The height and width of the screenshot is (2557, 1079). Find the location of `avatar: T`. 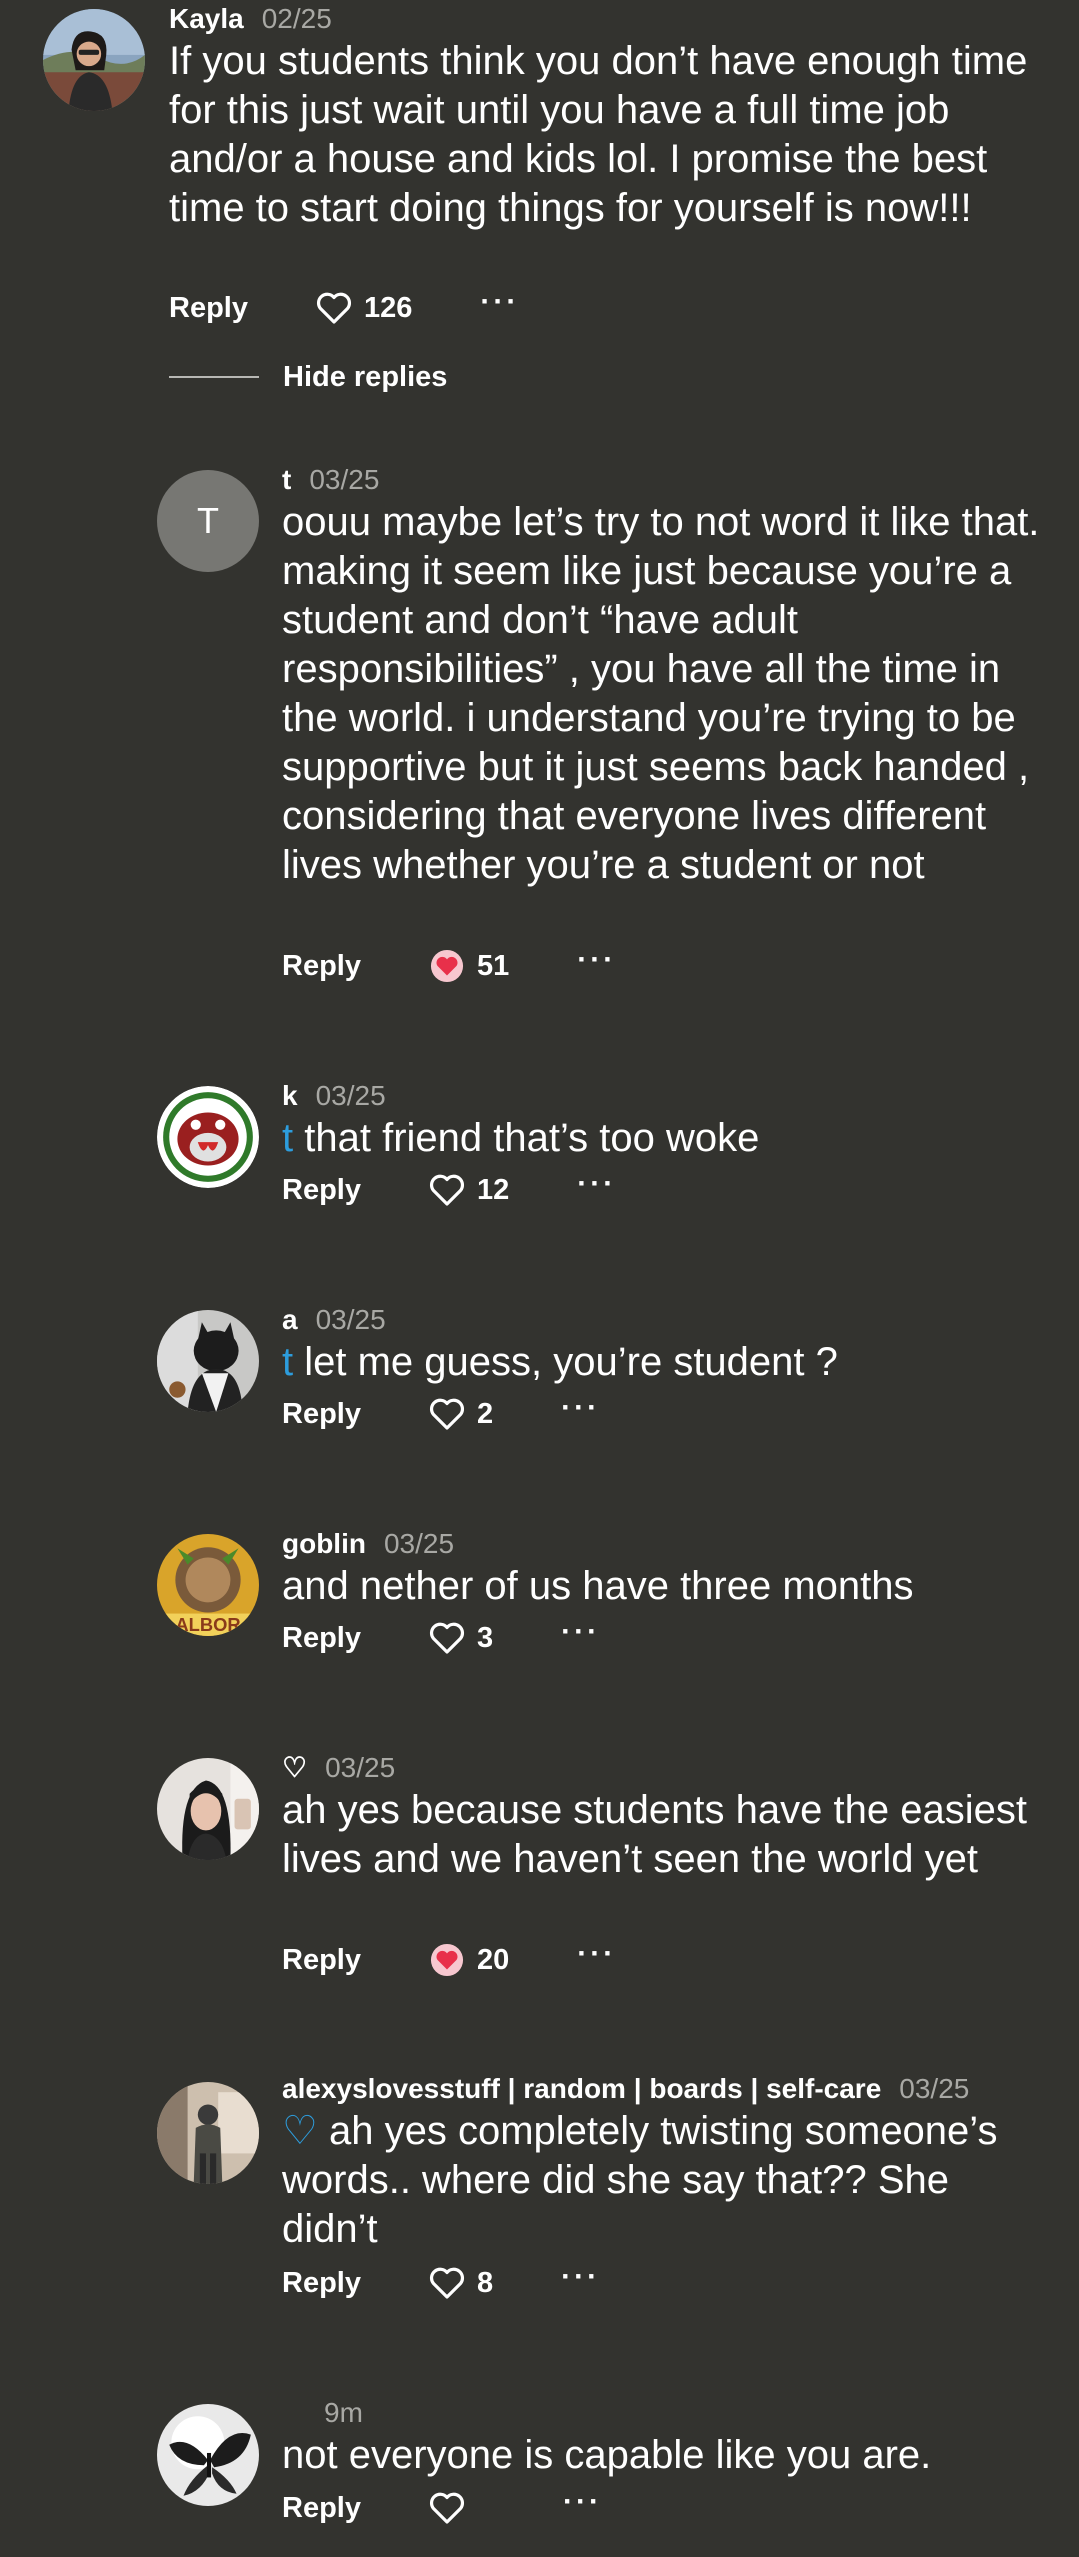

avatar: T is located at coordinates (208, 521).